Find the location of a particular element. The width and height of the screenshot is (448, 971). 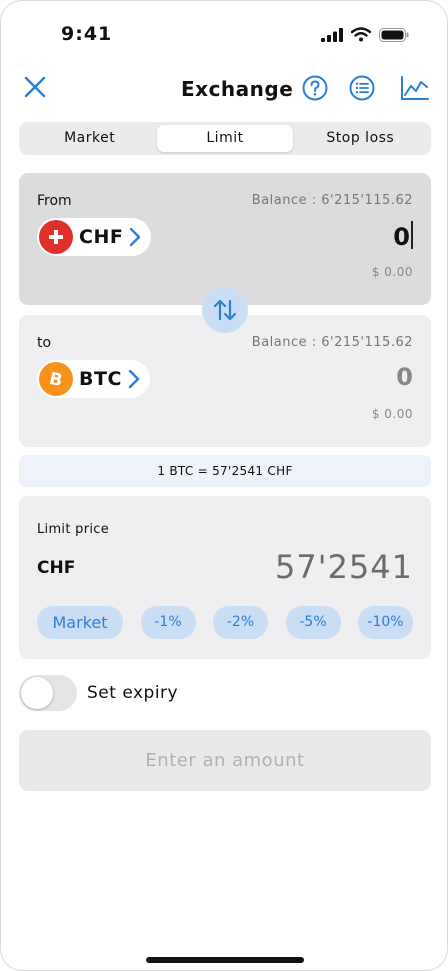

tab-market: Market is located at coordinates (89, 138).